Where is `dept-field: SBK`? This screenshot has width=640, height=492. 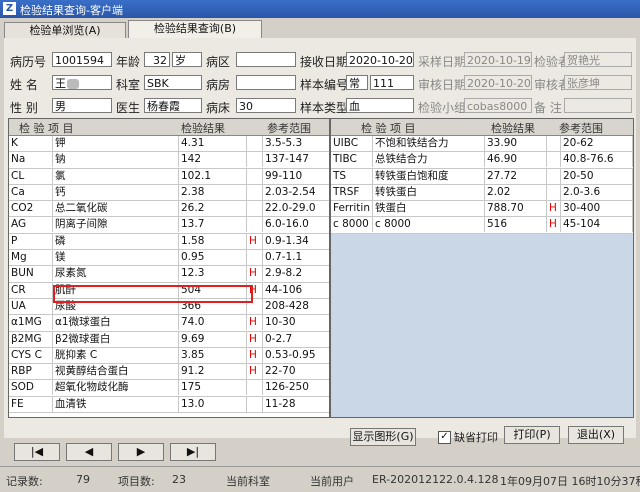
dept-field: SBK is located at coordinates (173, 82).